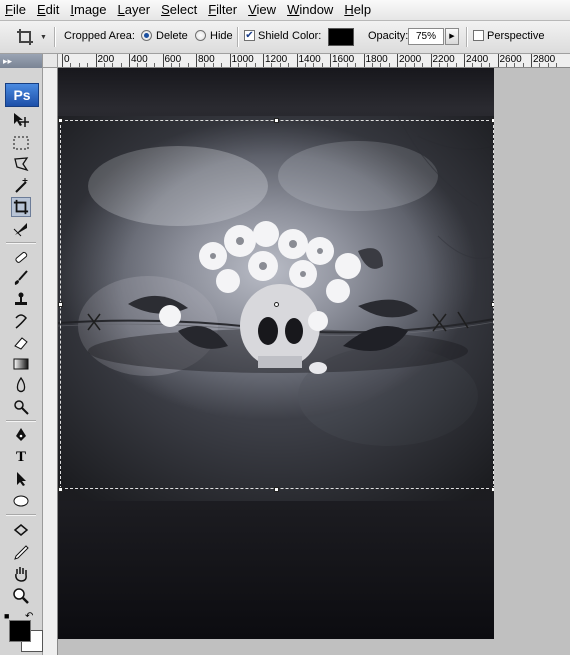  I want to click on opacity-input: 75%, so click(426, 36).